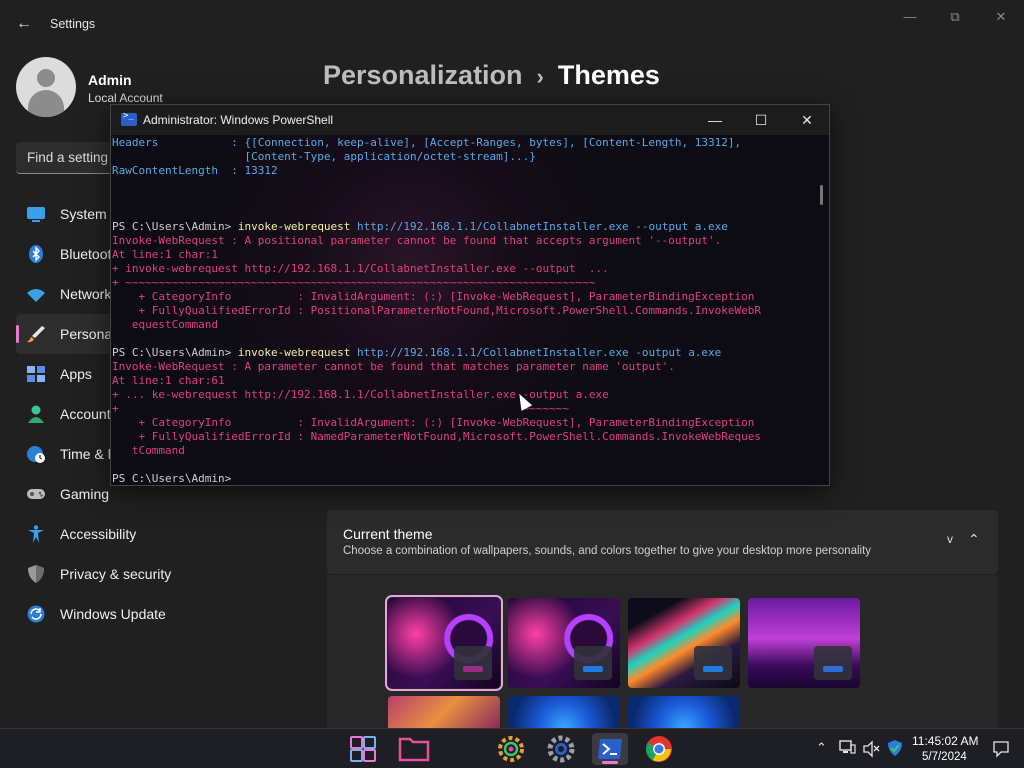 The width and height of the screenshot is (1024, 768). Describe the element at coordinates (165, 254) in the screenshot. I see `console-text: At line:1 char:1` at that location.